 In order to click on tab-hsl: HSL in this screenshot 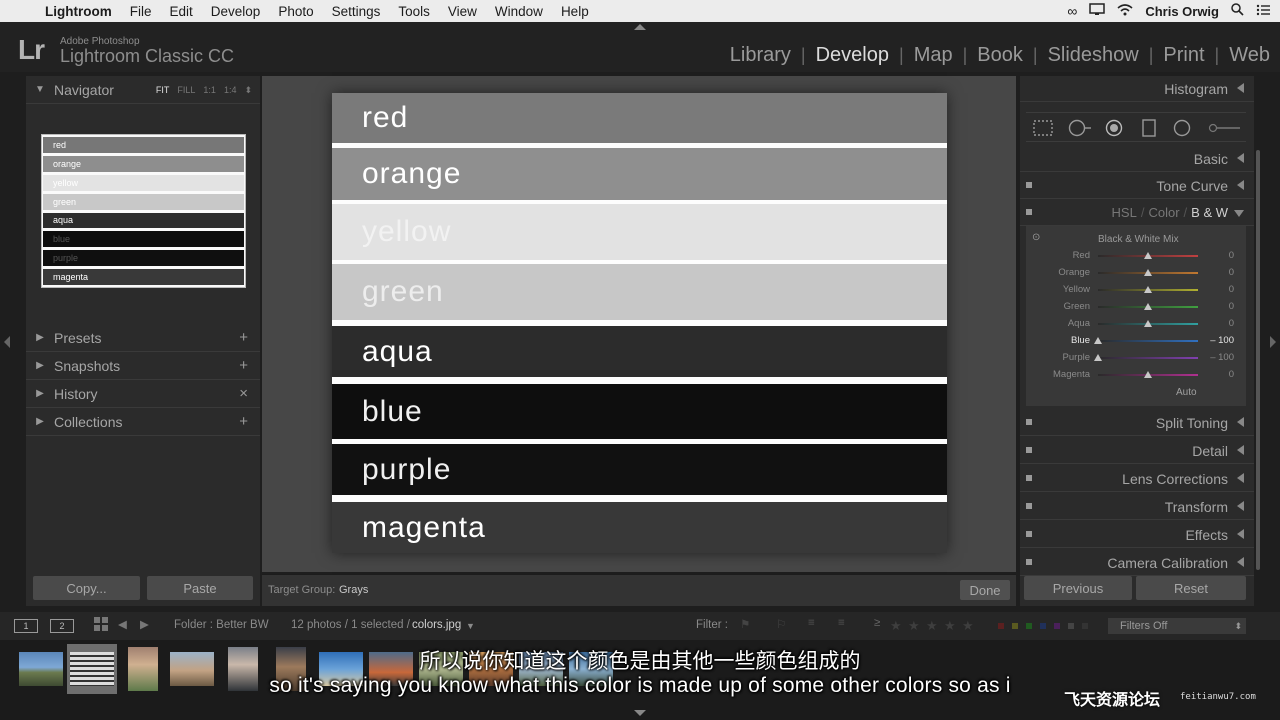, I will do `click(1124, 212)`.